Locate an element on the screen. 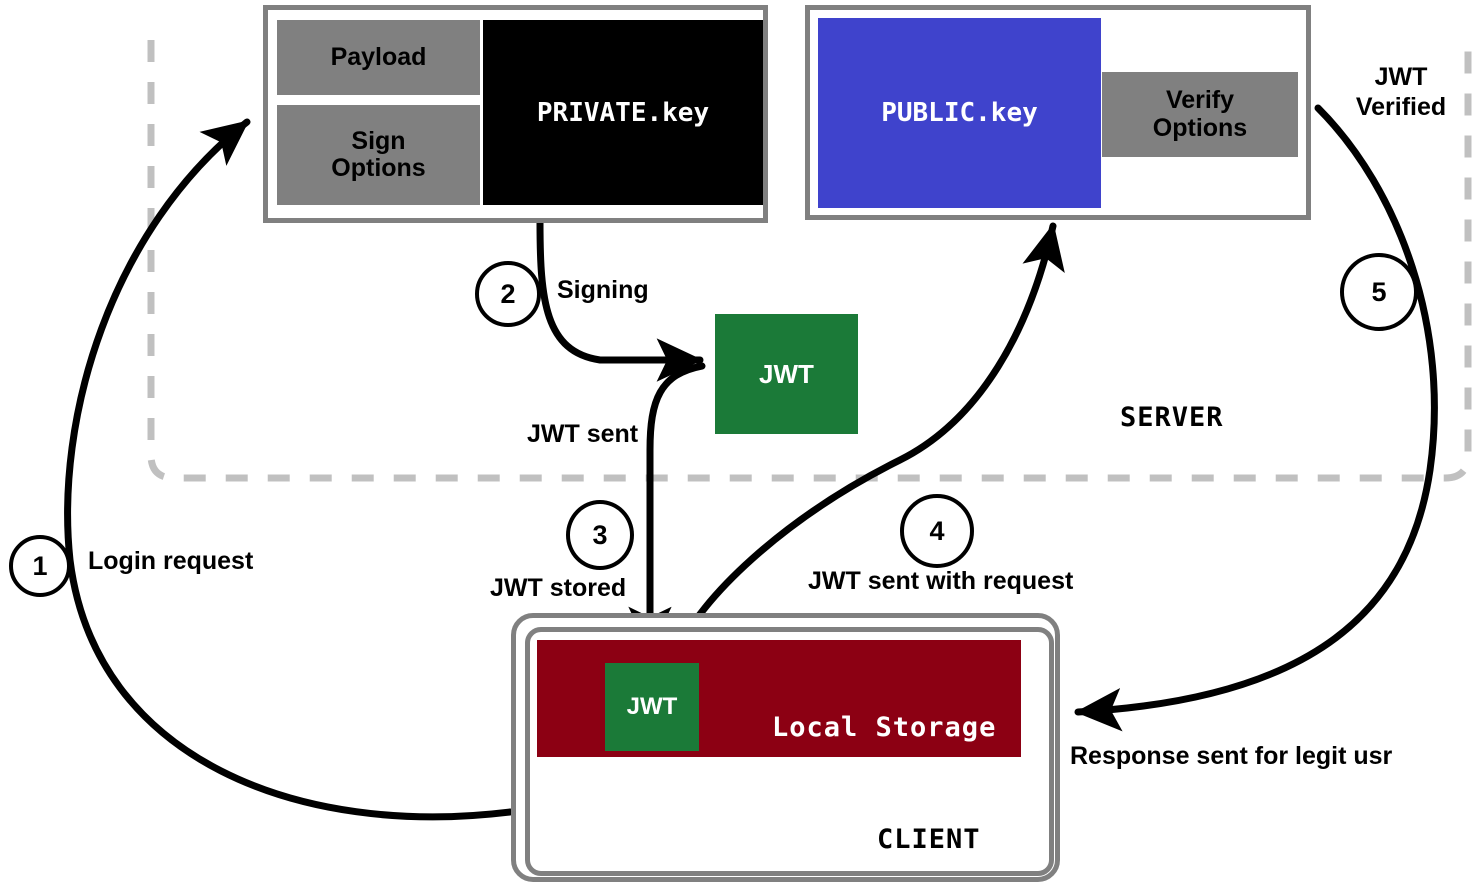 This screenshot has width=1480, height=896. annotation-login-request: Login request is located at coordinates (171, 561).